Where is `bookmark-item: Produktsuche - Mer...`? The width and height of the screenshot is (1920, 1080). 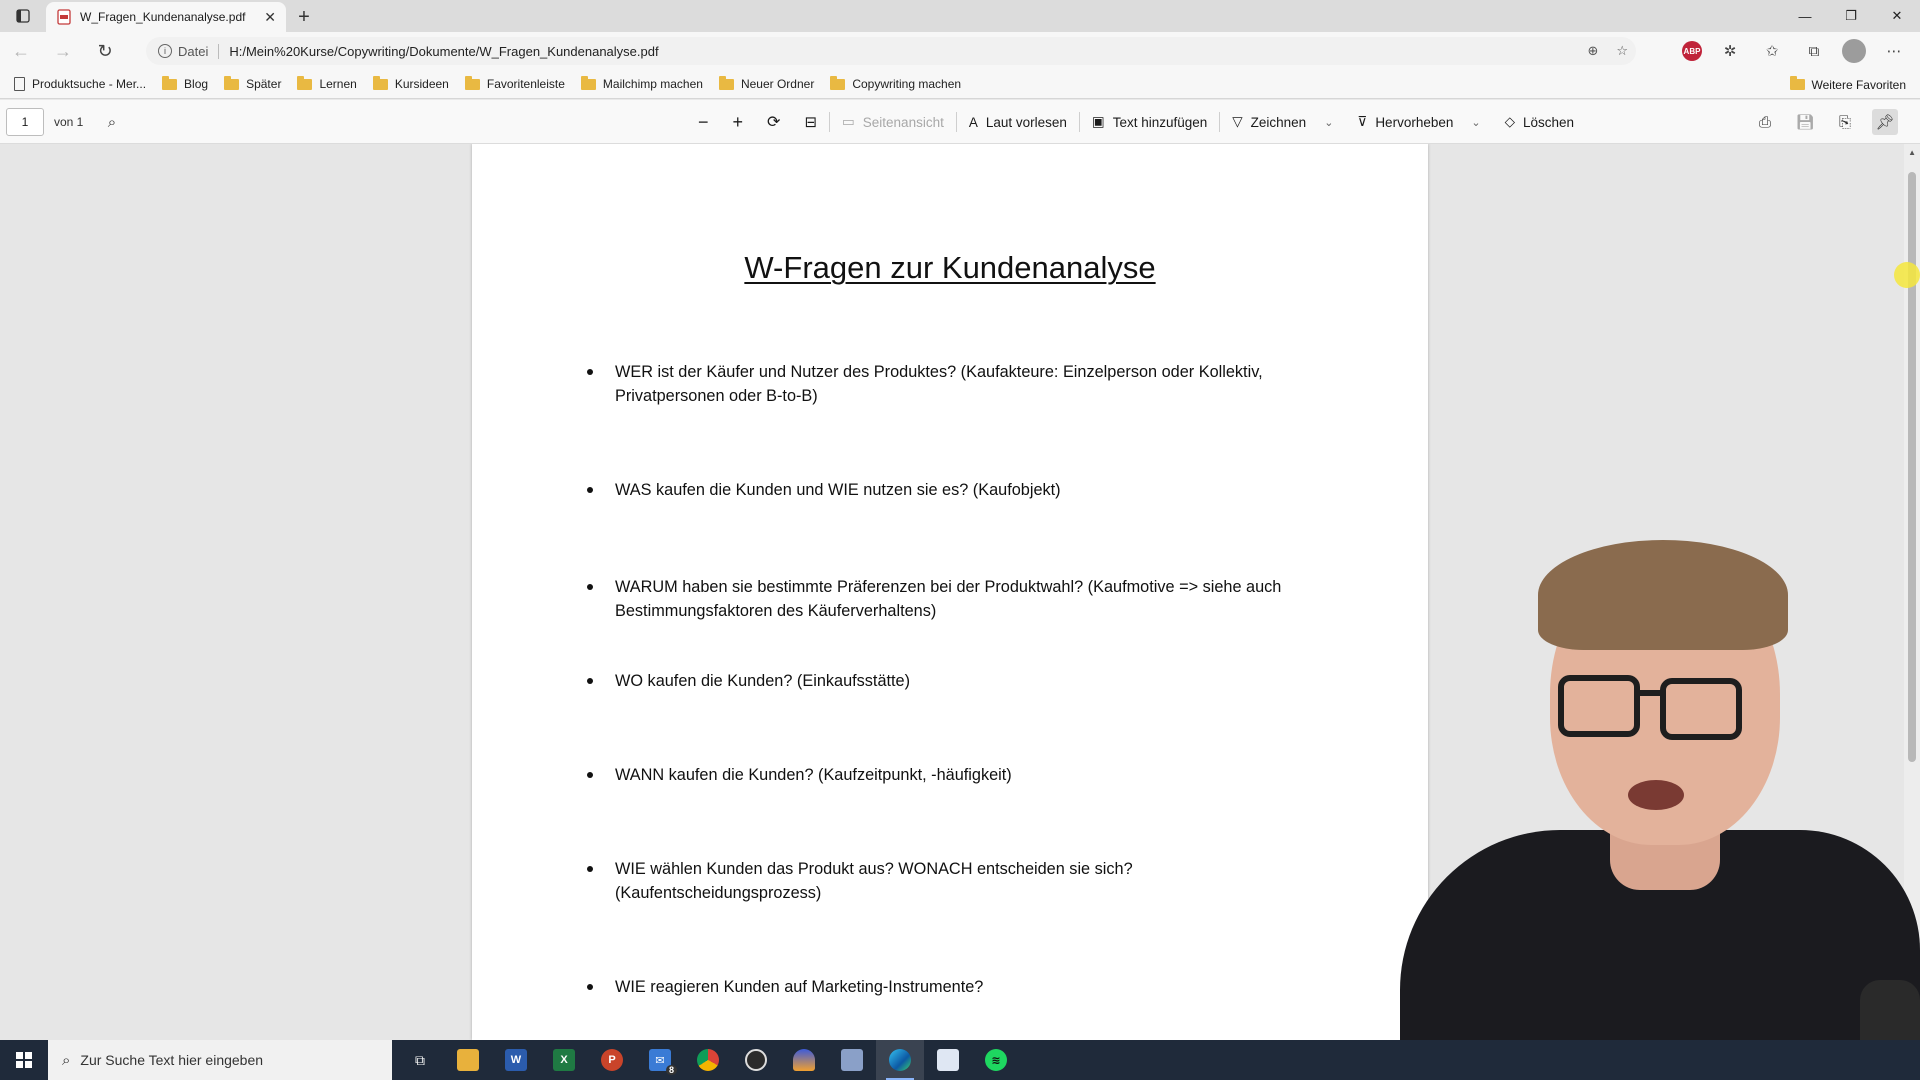 bookmark-item: Produktsuche - Mer... is located at coordinates (80, 84).